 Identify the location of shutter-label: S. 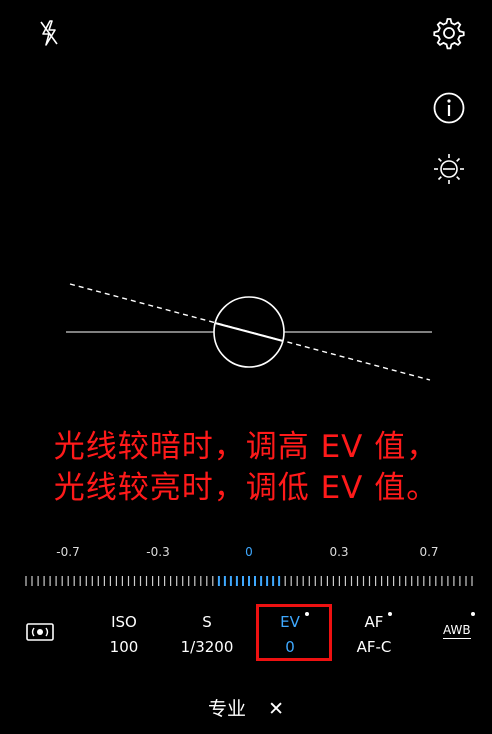
(207, 622).